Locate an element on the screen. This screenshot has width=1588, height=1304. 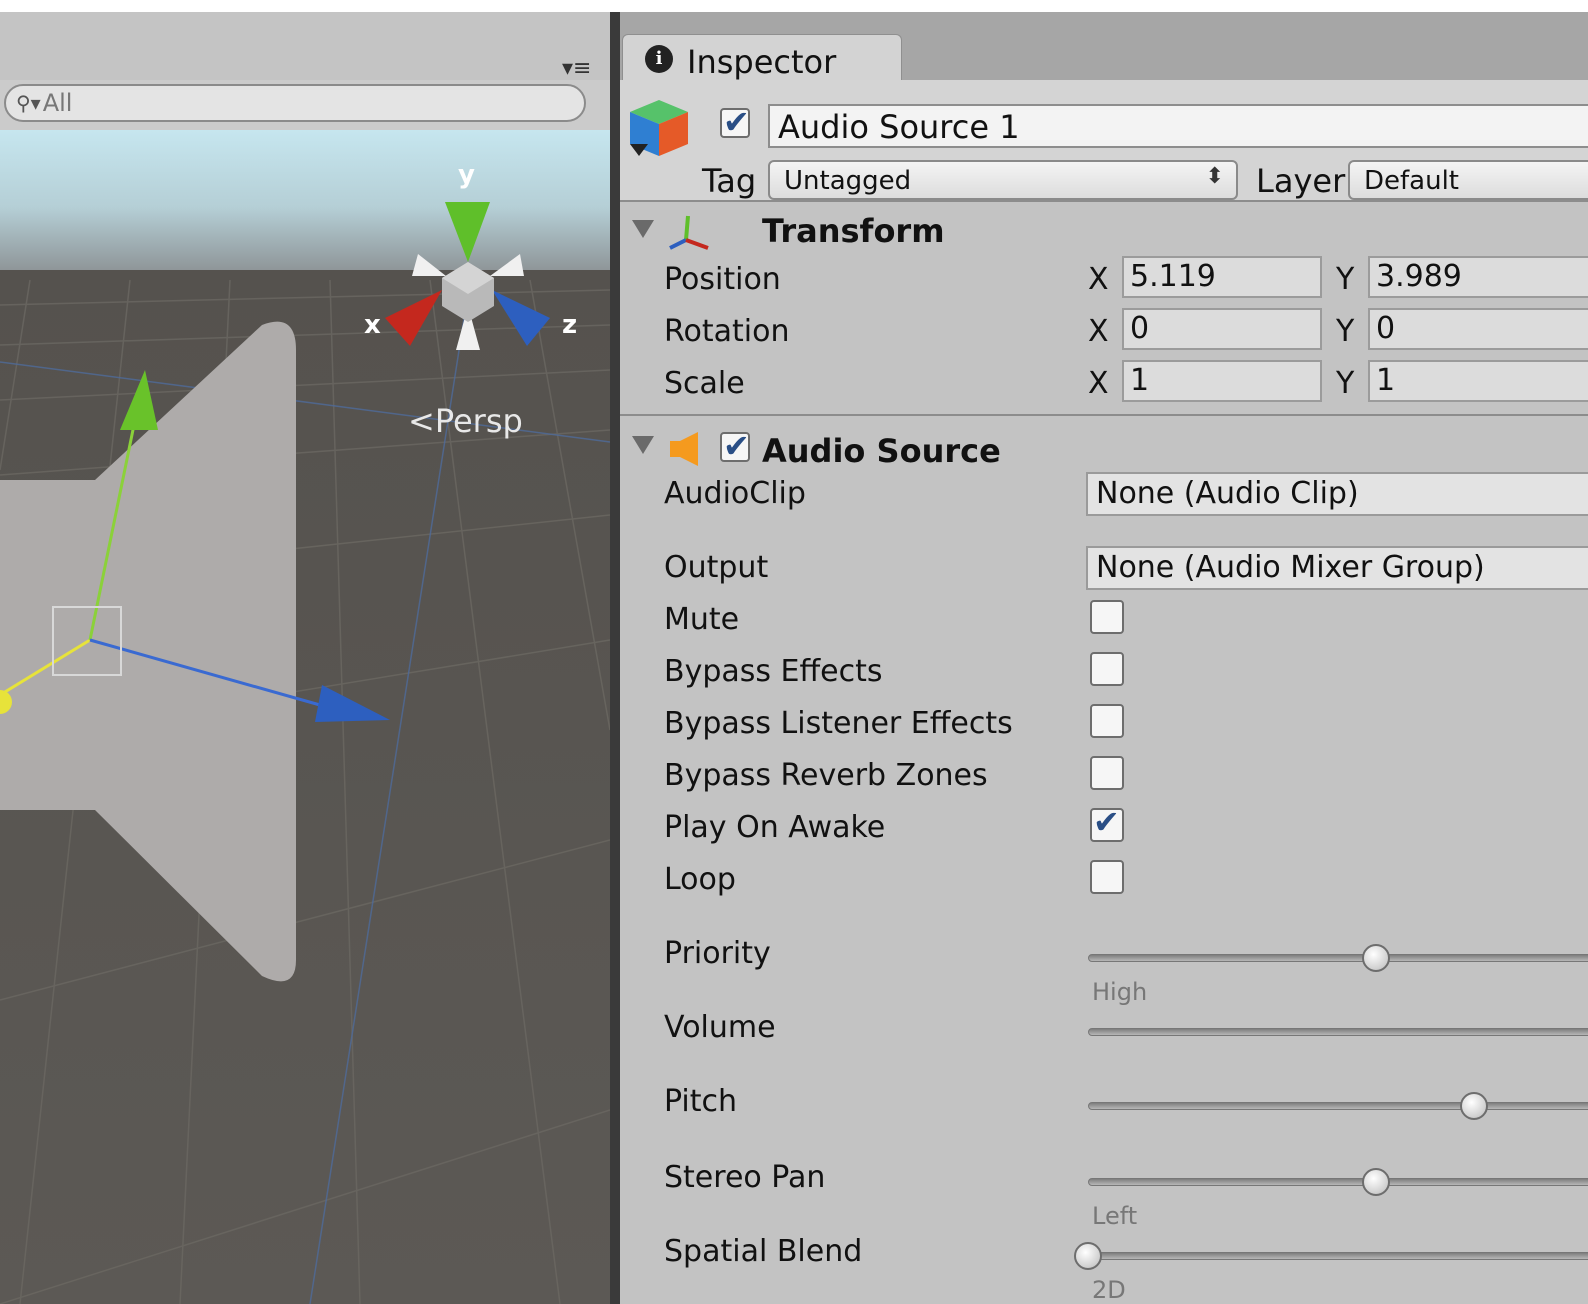
scene-search-input: ⚲▾ All is located at coordinates (295, 103).